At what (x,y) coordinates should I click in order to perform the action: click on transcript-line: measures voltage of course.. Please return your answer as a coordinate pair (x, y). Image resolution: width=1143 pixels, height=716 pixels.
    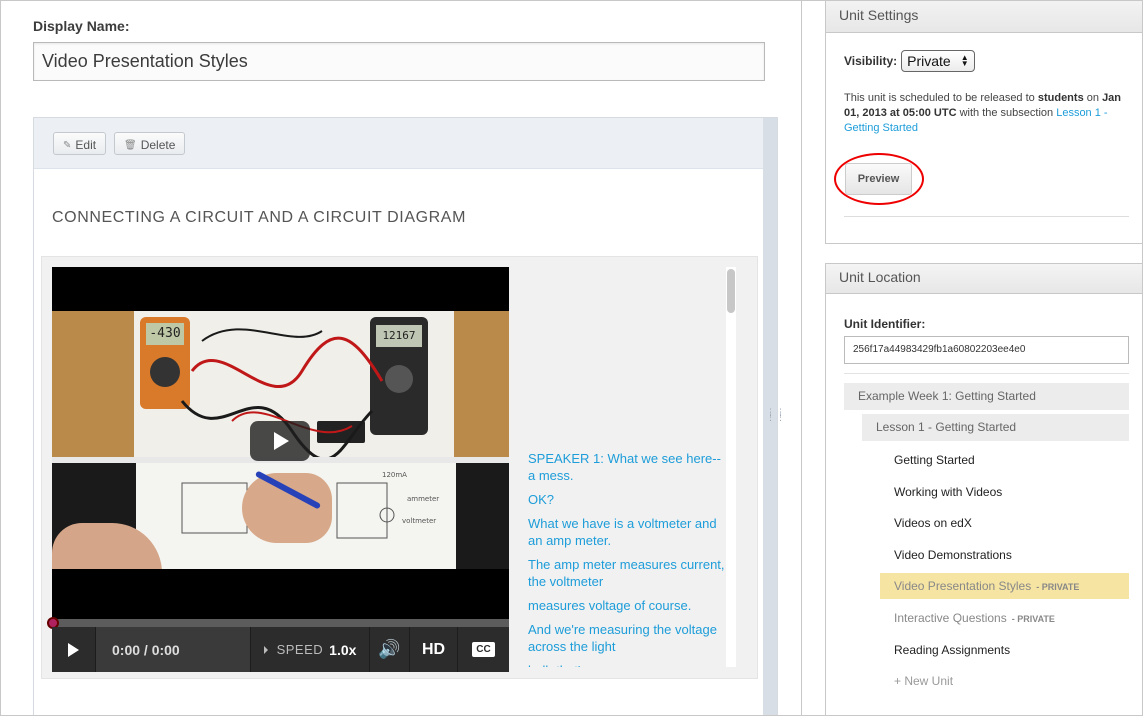
    Looking at the image, I should click on (628, 605).